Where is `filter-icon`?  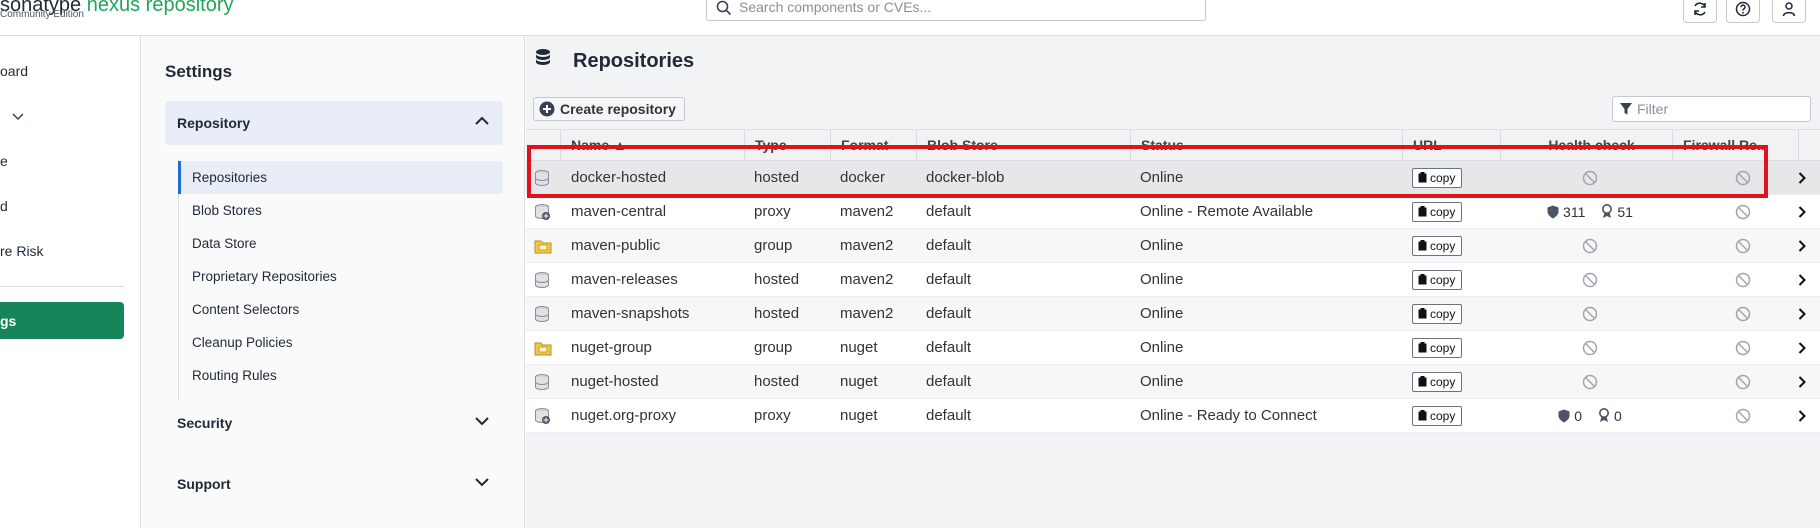 filter-icon is located at coordinates (1626, 109).